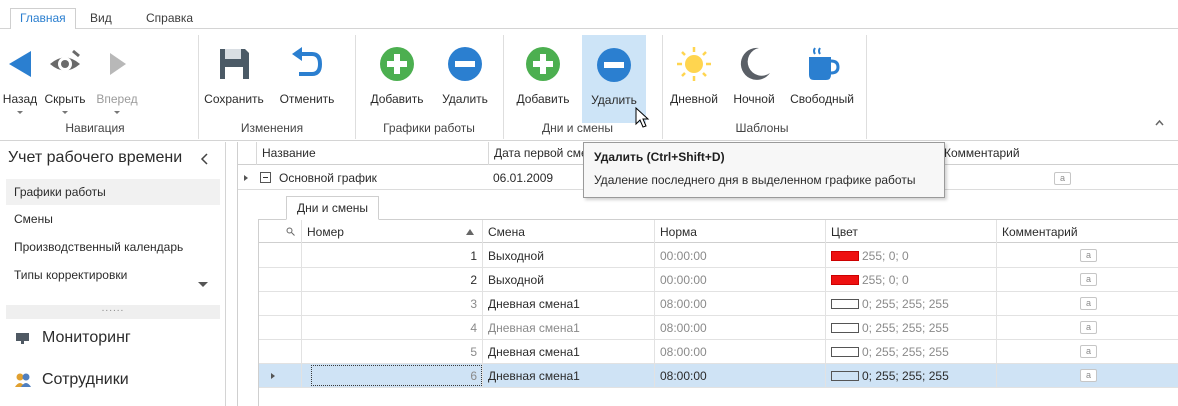 Image resolution: width=1178 pixels, height=406 pixels. What do you see at coordinates (520, 178) in the screenshot?
I see `first-shift-date-cell: 06.01.2009` at bounding box center [520, 178].